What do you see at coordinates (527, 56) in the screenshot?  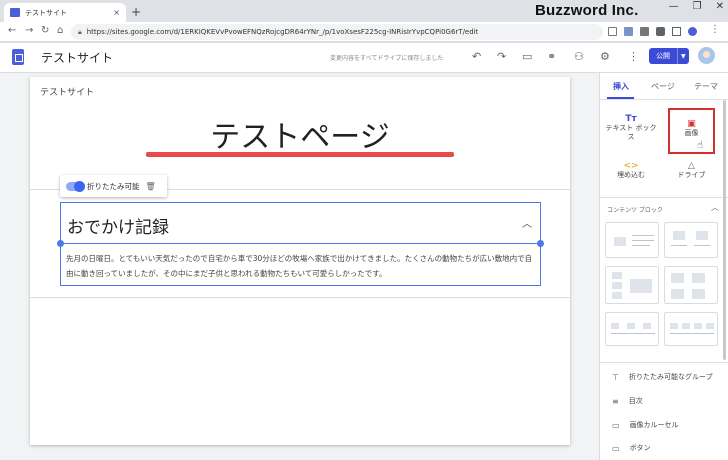 I see `preview-icon: ▭` at bounding box center [527, 56].